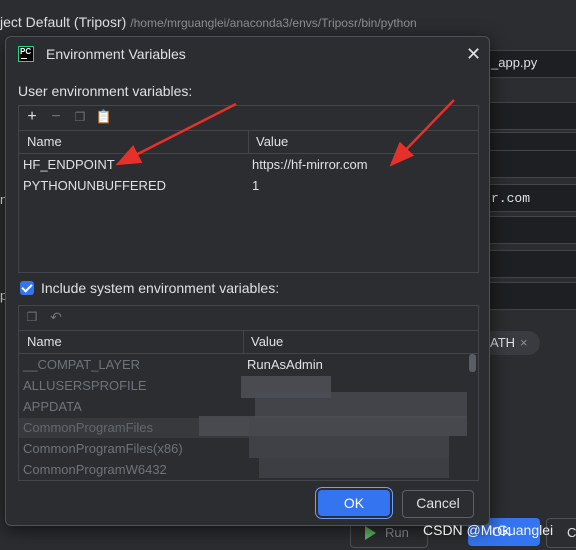 This screenshot has height=550, width=576. Describe the element at coordinates (56, 317) in the screenshot. I see `undo-icon: ↶` at that location.